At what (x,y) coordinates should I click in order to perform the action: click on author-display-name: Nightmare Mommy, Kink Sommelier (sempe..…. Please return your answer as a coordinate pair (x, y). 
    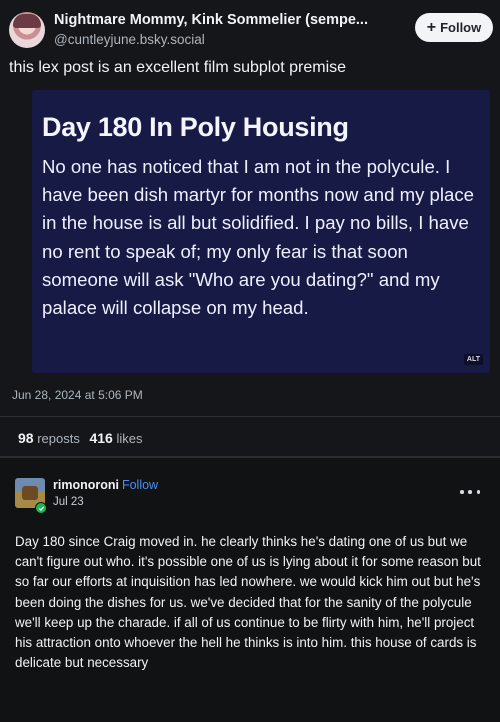
    Looking at the image, I should click on (211, 20).